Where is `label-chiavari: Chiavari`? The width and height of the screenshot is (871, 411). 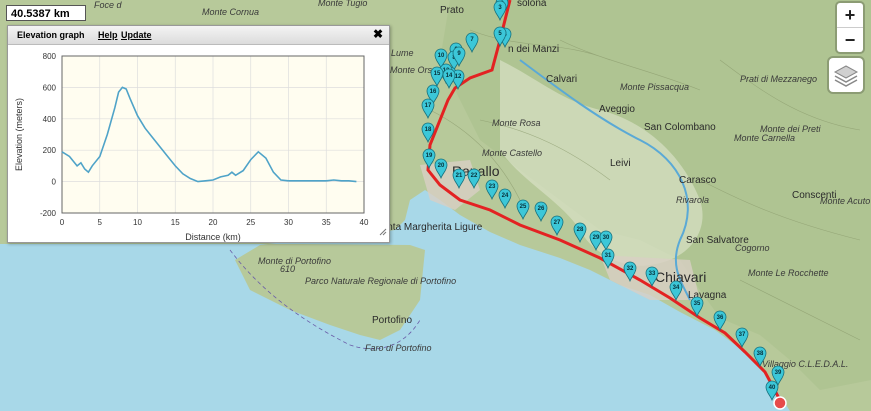
label-chiavari: Chiavari is located at coordinates (680, 277).